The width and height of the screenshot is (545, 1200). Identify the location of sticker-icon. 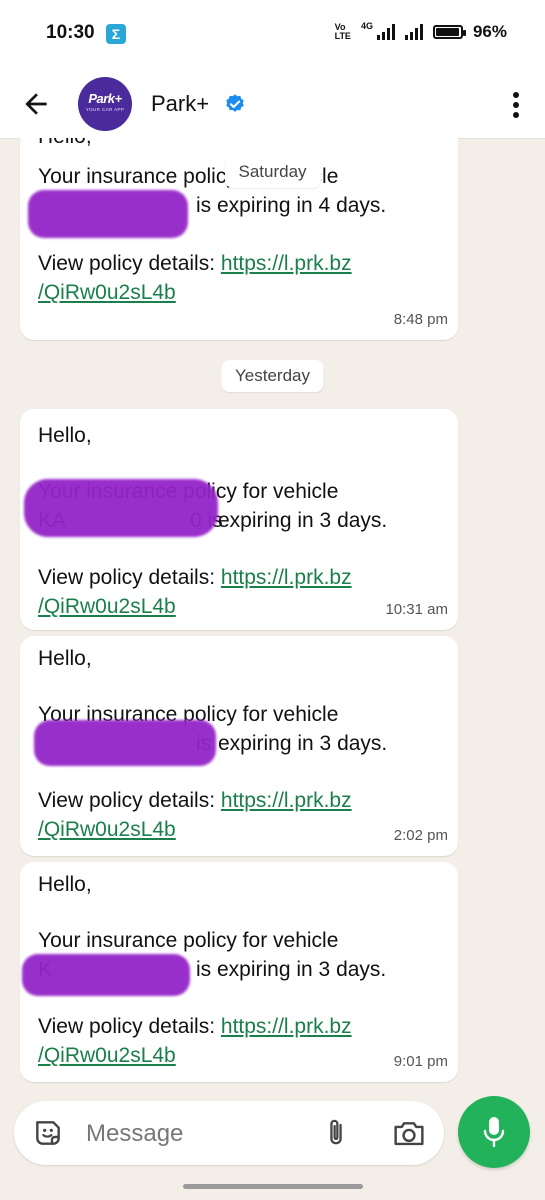
(48, 1133).